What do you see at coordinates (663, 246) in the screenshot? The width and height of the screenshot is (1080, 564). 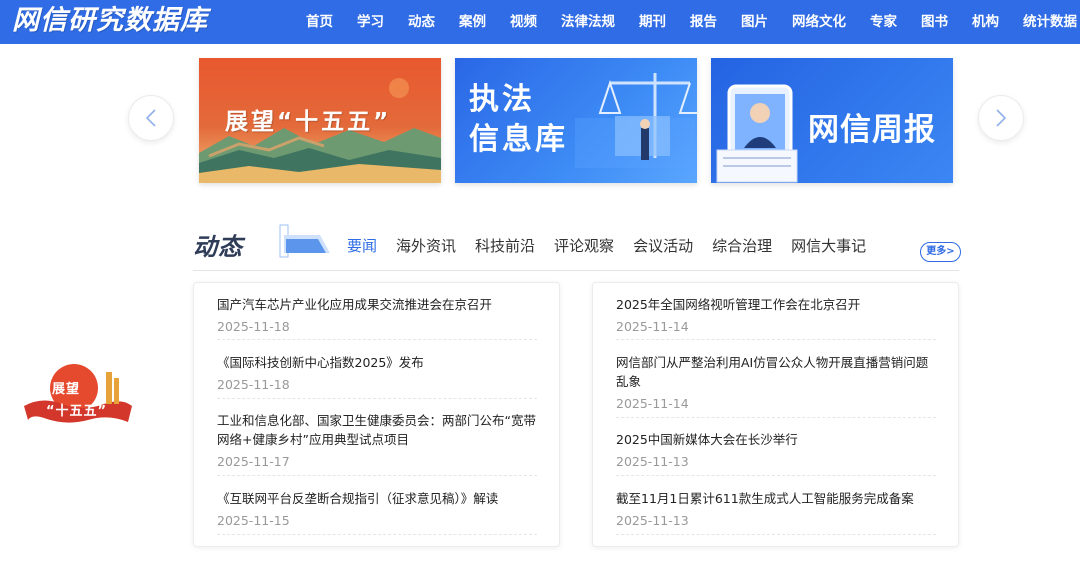 I see `tab-conferences: 会议活动` at bounding box center [663, 246].